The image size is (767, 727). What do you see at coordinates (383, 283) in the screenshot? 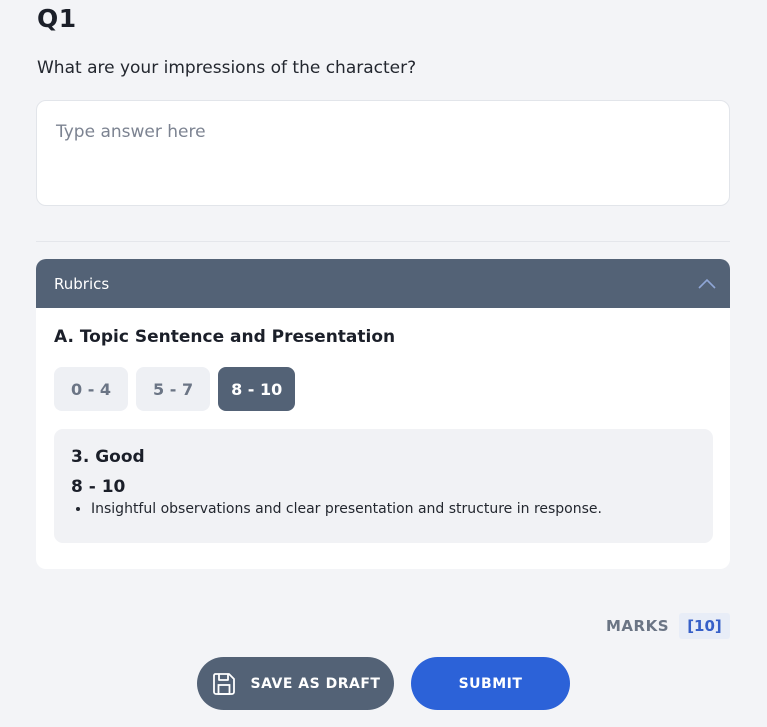
I see `rubrics-header: Rubrics` at bounding box center [383, 283].